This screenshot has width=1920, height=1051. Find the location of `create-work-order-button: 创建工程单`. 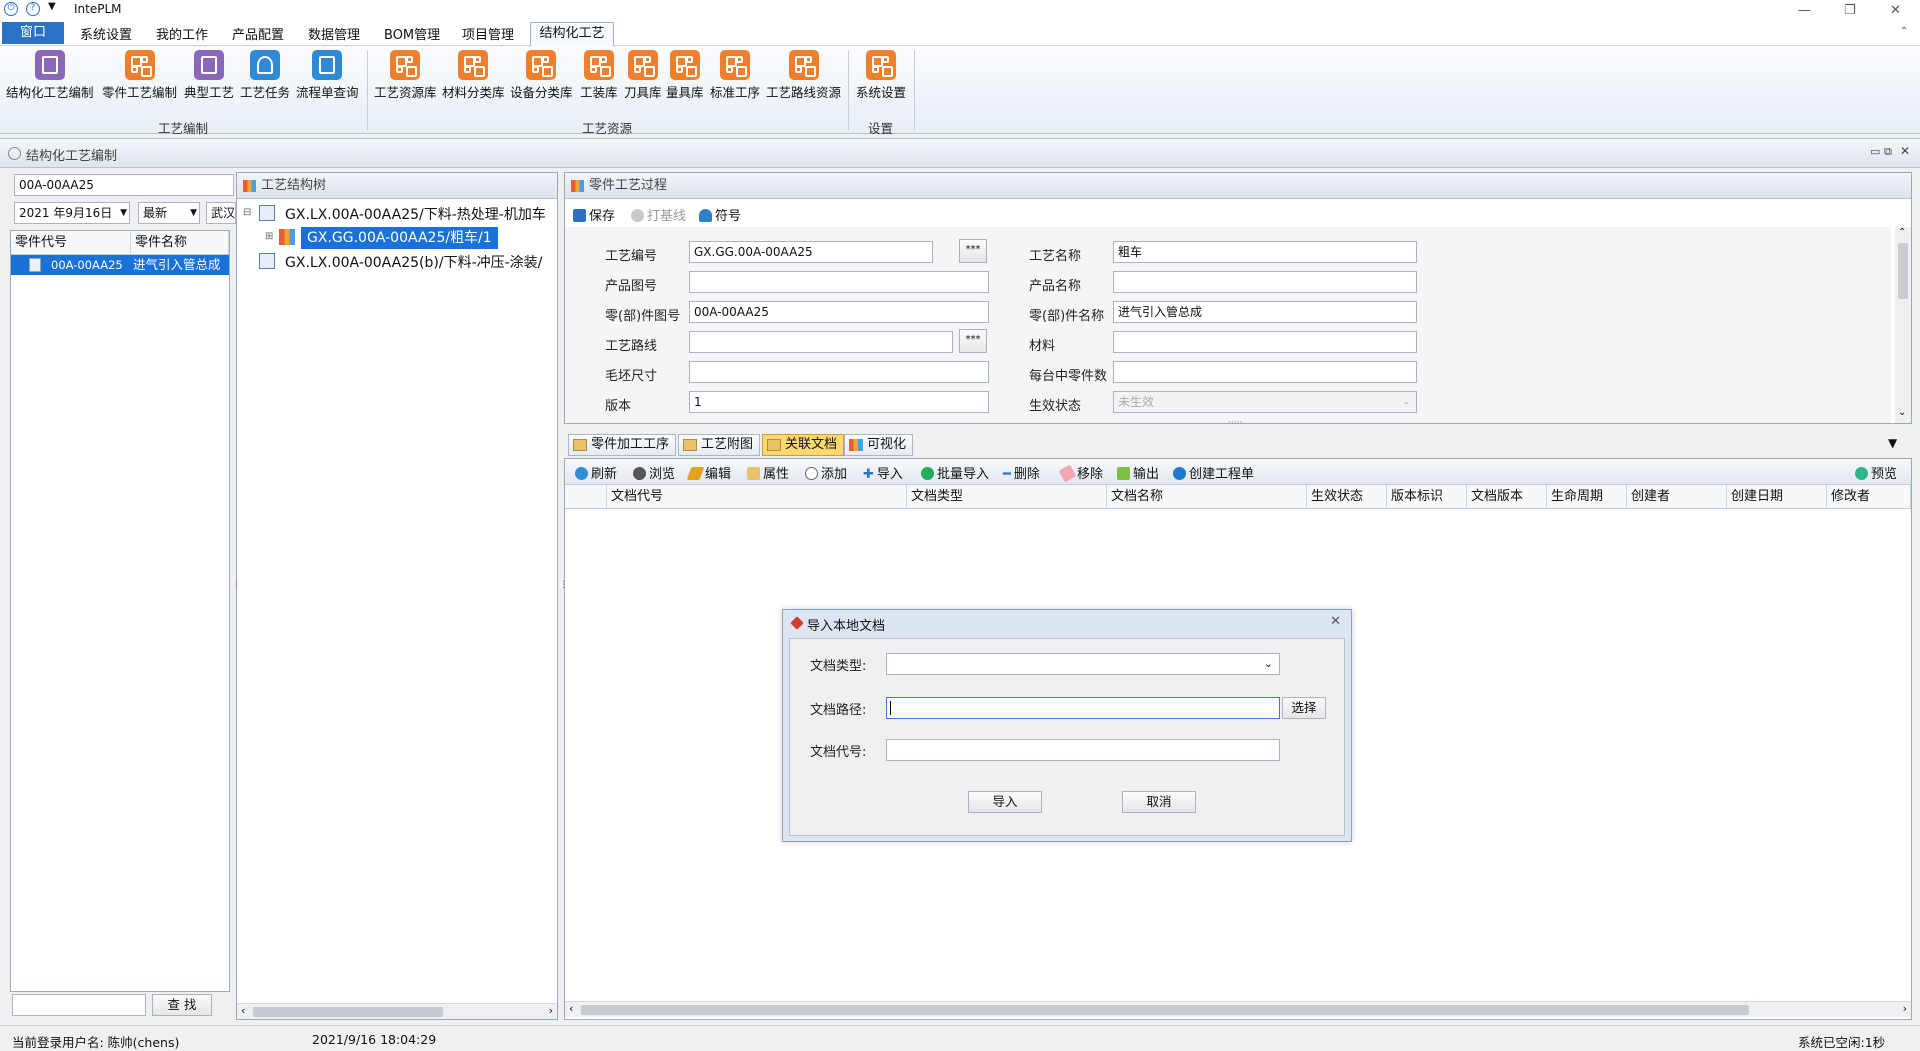

create-work-order-button: 创建工程单 is located at coordinates (1213, 472).